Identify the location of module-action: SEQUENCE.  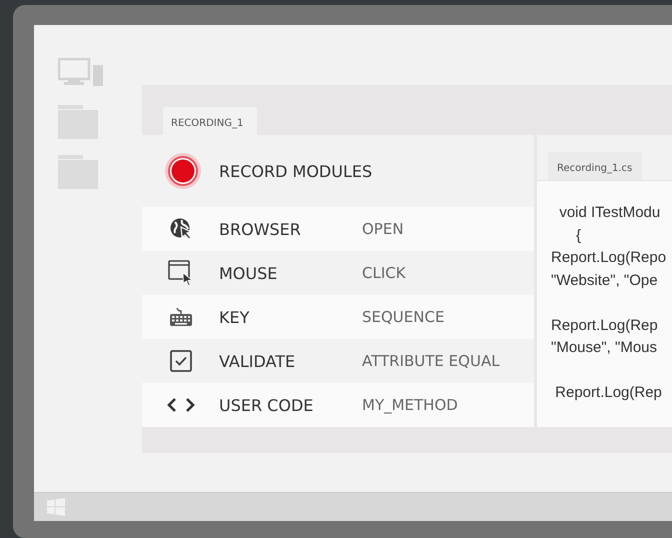
(403, 317).